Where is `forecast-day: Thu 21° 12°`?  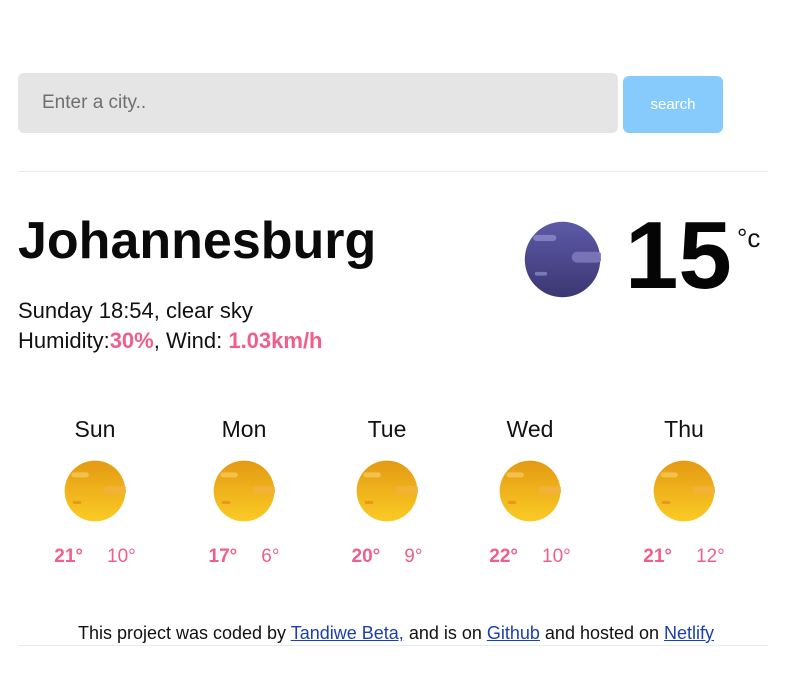
forecast-day: Thu 21° 12° is located at coordinates (684, 490).